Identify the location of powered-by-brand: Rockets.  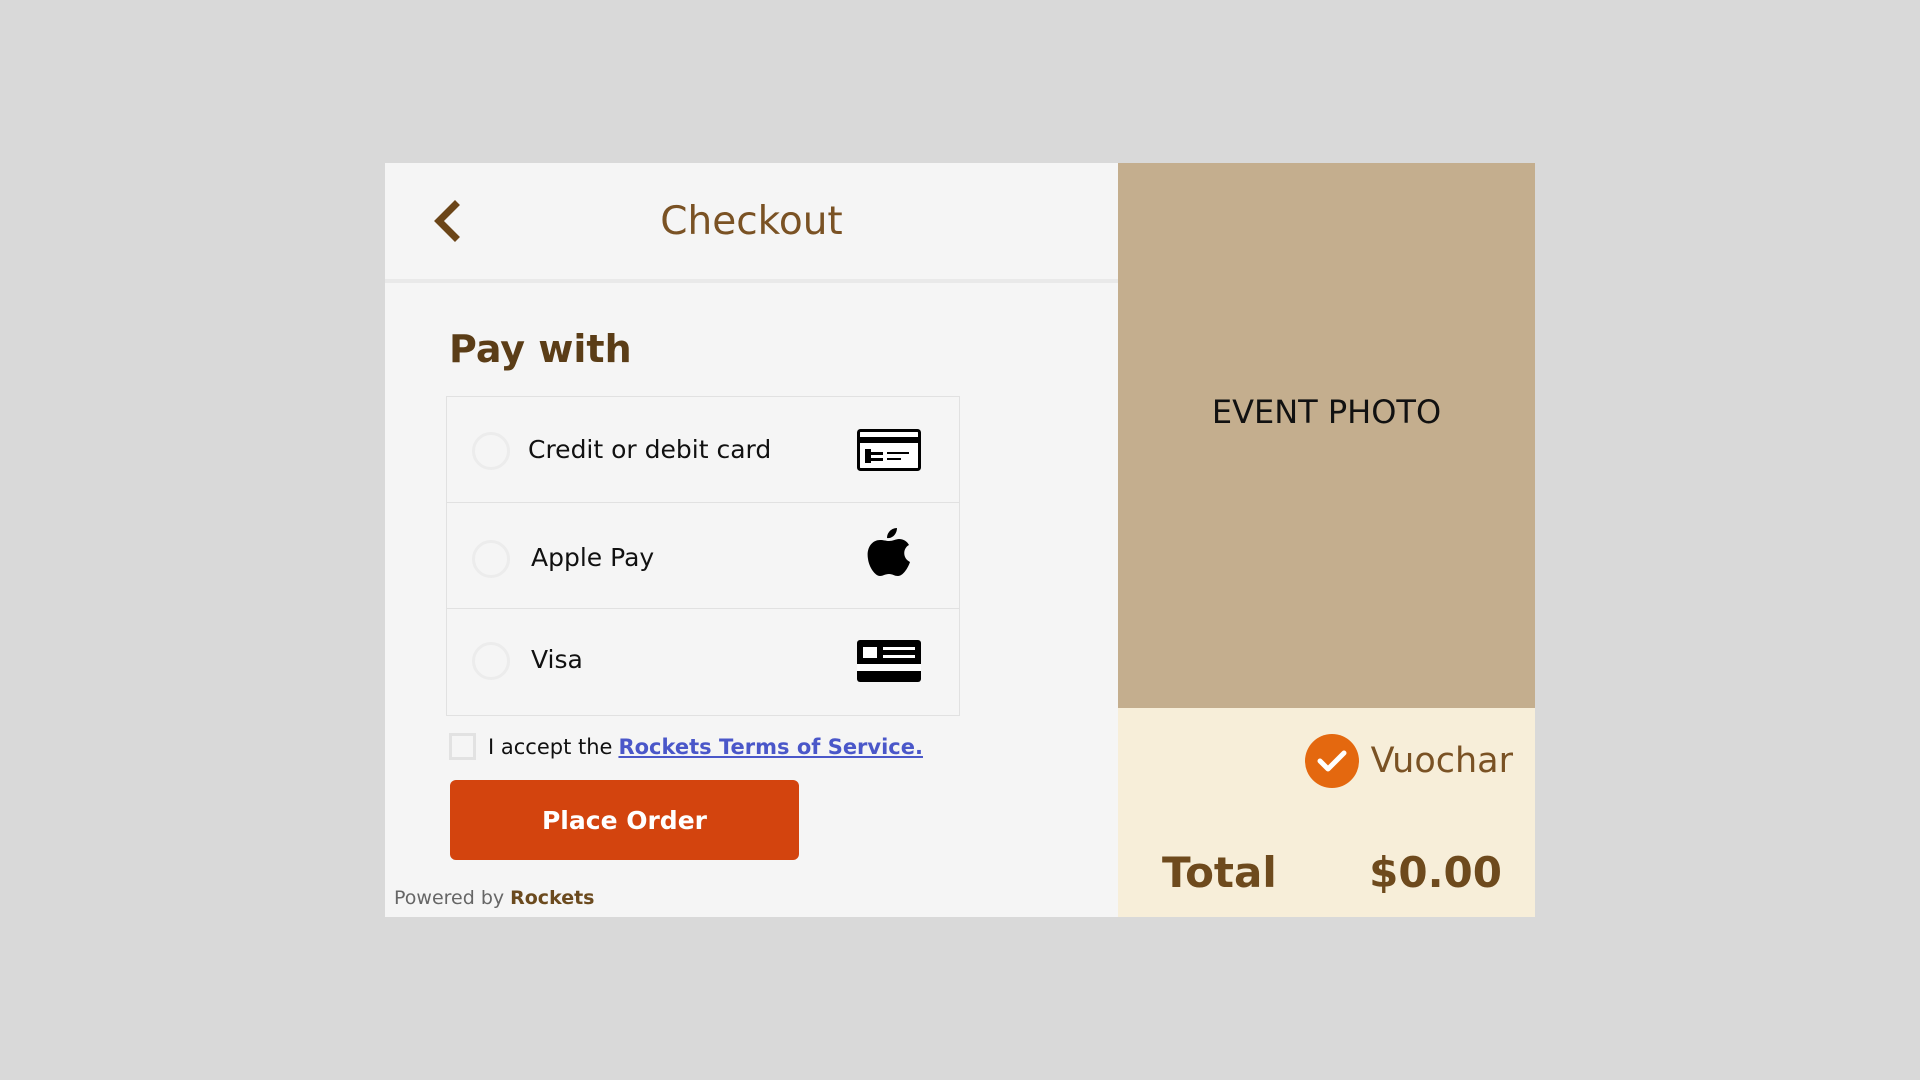
(552, 898).